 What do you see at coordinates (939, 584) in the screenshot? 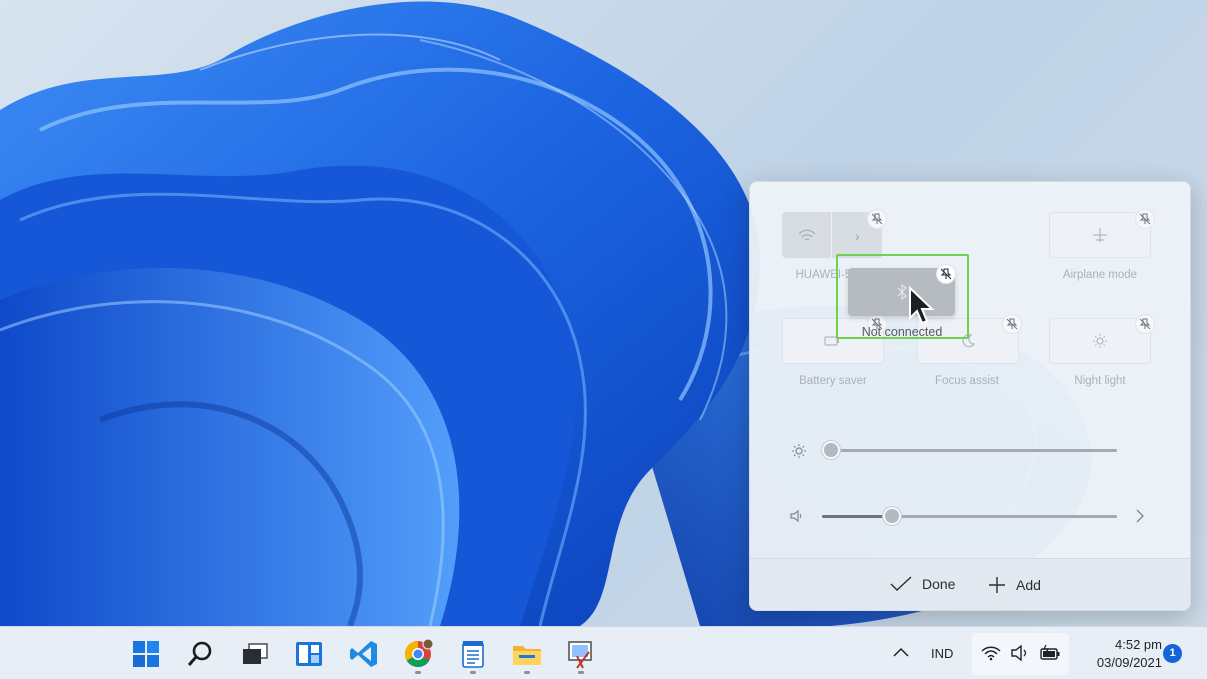
I see `done-label: Done` at bounding box center [939, 584].